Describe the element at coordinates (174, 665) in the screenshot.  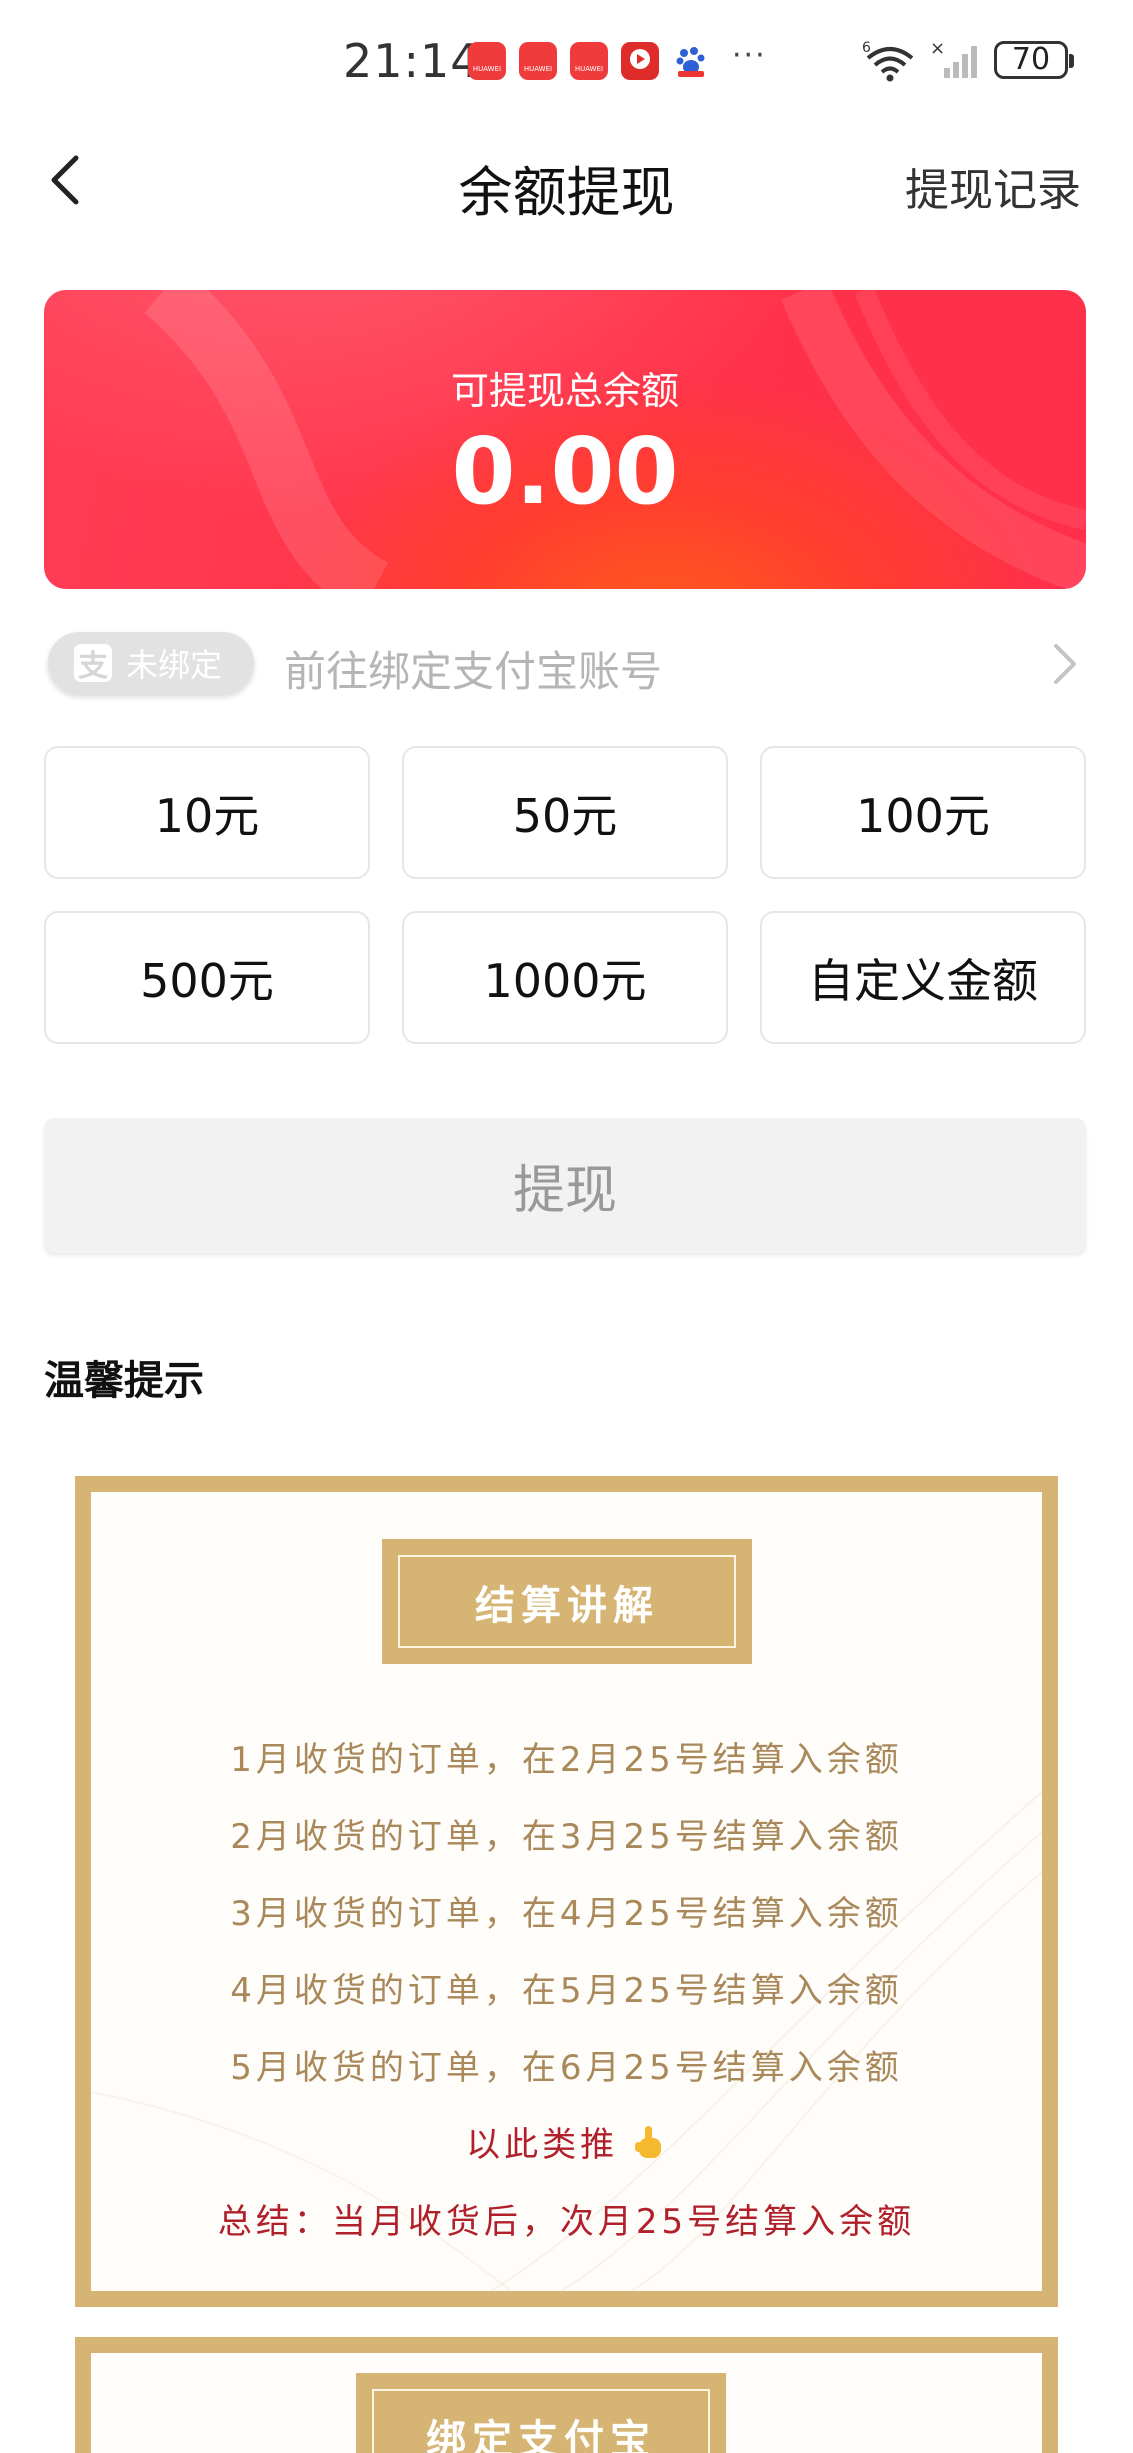
I see `unbound-badge-label: 未绑定` at that location.